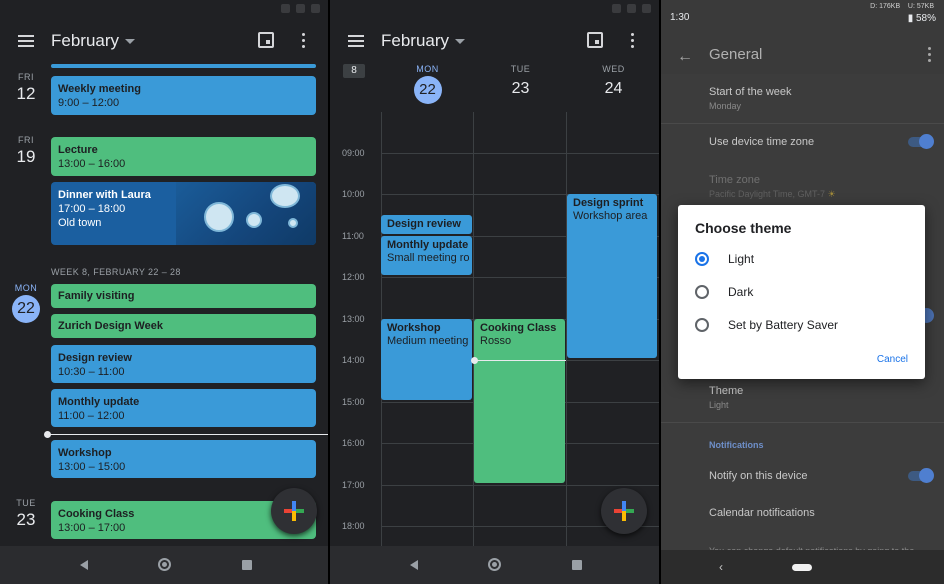  Describe the element at coordinates (743, 228) in the screenshot. I see `dialog-title: Choose theme` at that location.